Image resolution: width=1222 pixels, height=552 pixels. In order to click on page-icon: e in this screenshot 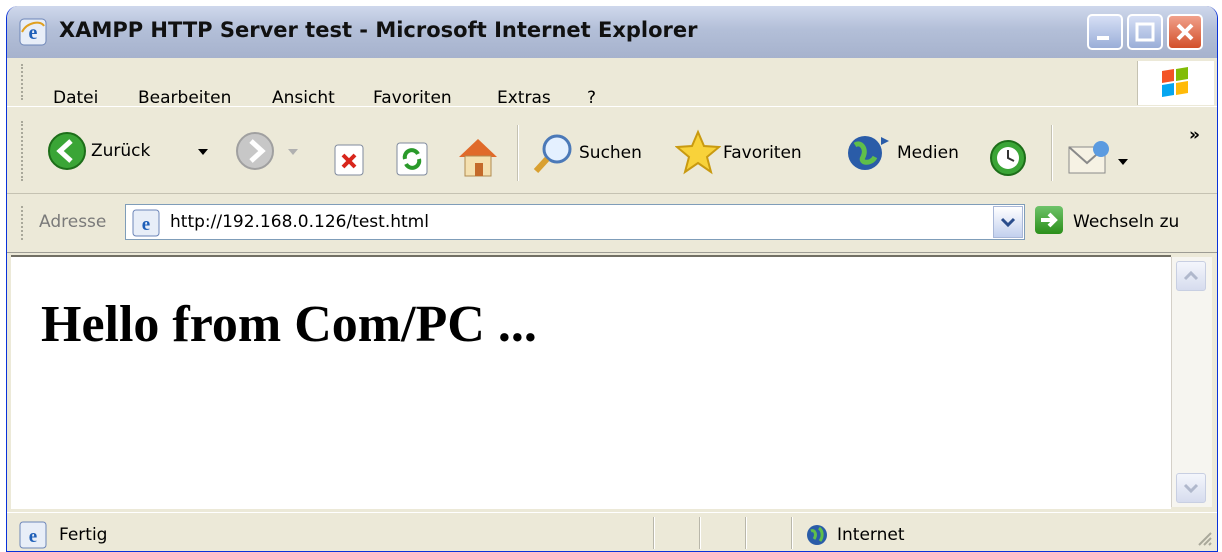, I will do `click(146, 223)`.